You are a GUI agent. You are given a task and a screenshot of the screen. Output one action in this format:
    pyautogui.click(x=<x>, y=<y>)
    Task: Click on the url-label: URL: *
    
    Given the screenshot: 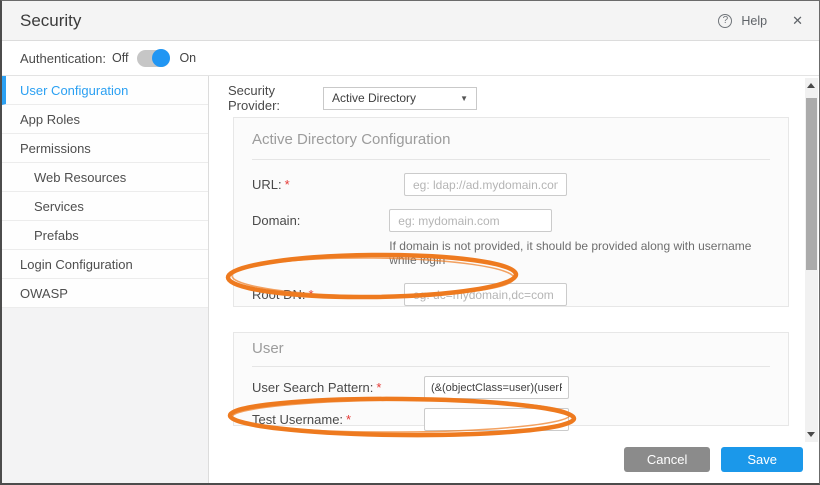 What is the action you would take?
    pyautogui.click(x=271, y=184)
    